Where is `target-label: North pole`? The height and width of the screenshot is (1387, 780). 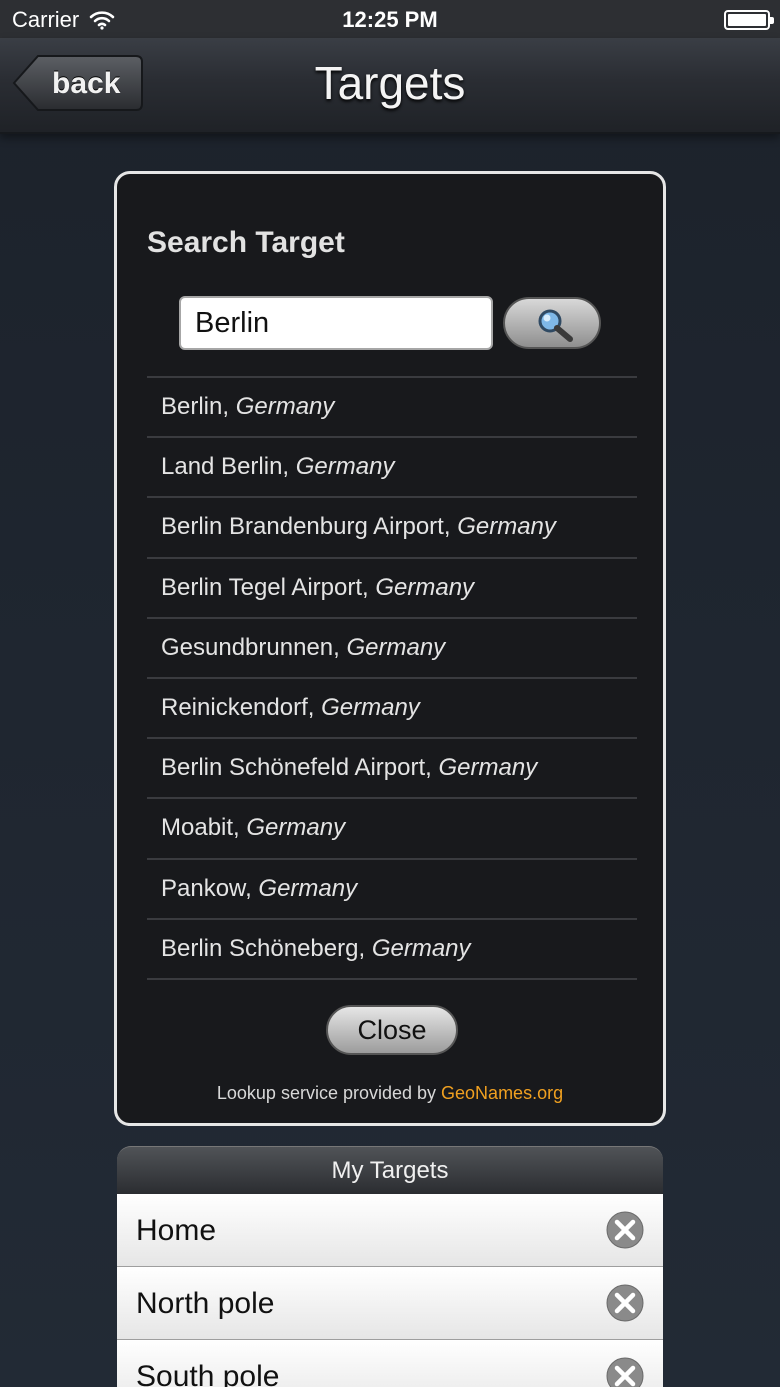
target-label: North pole is located at coordinates (205, 1303).